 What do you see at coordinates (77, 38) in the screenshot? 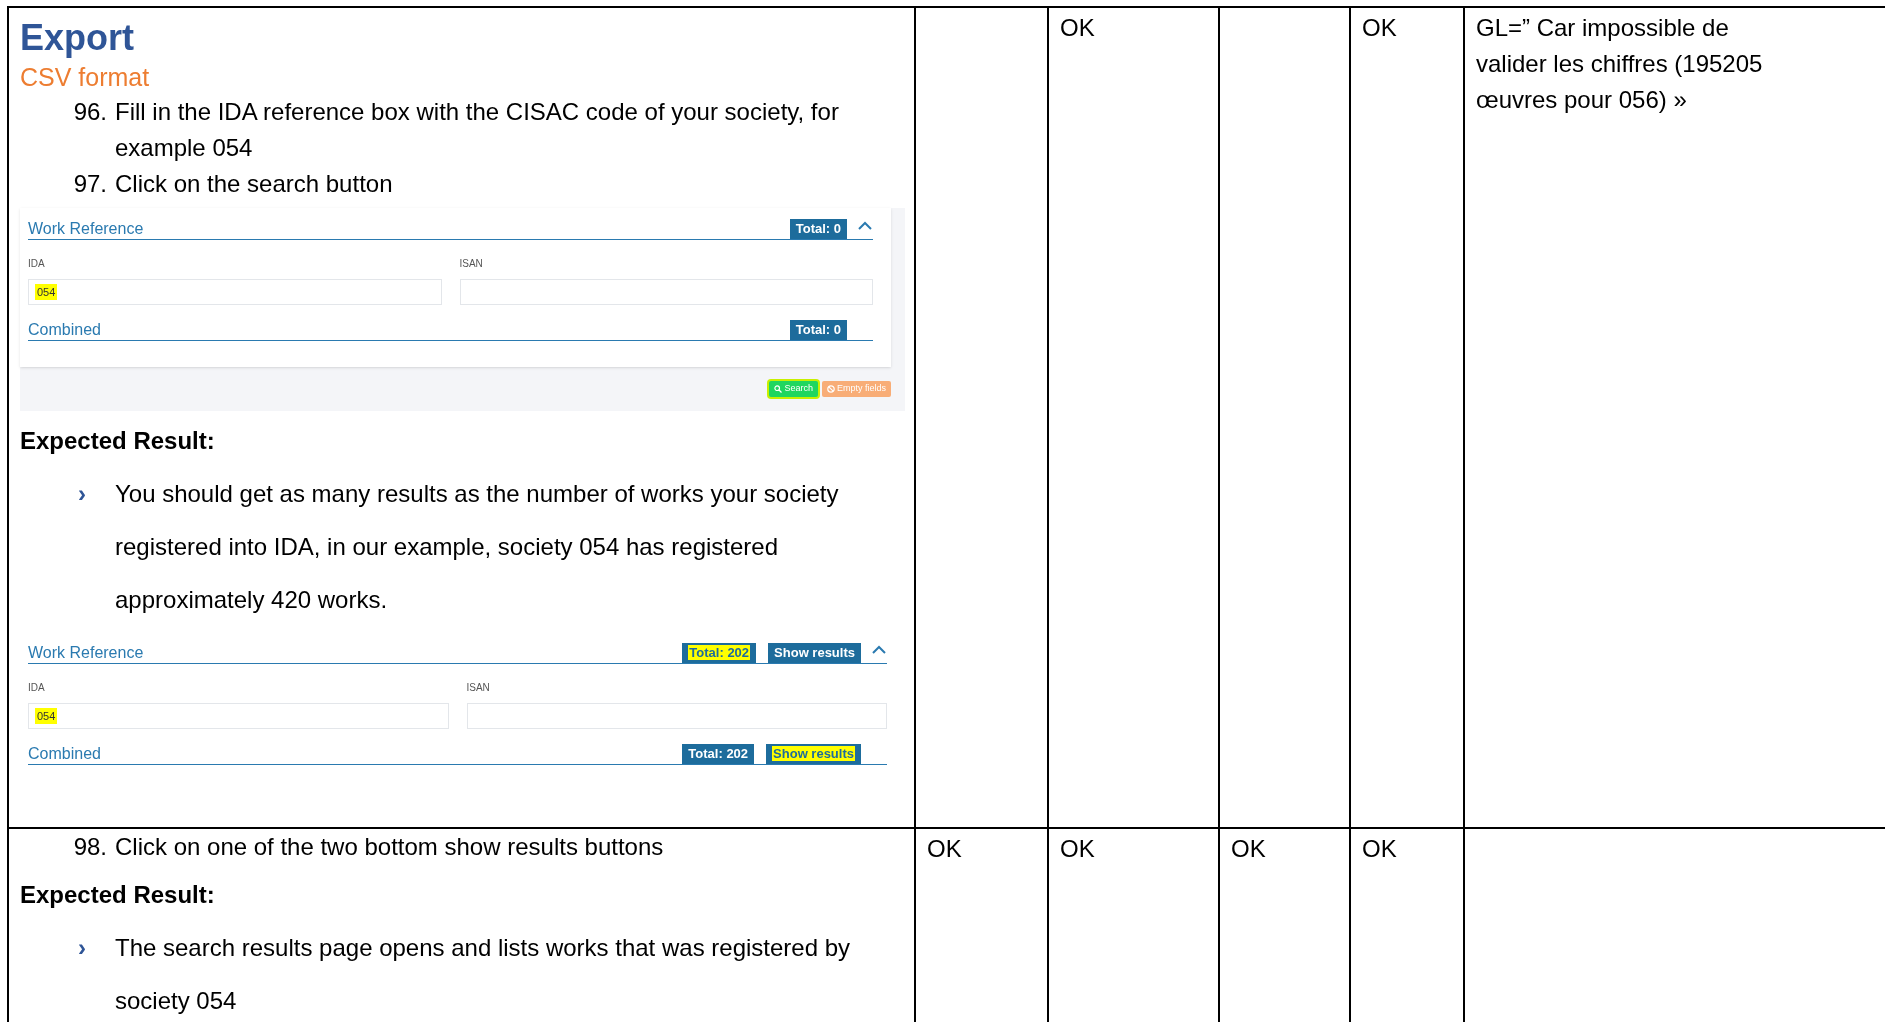
I see `document-heading: Export` at bounding box center [77, 38].